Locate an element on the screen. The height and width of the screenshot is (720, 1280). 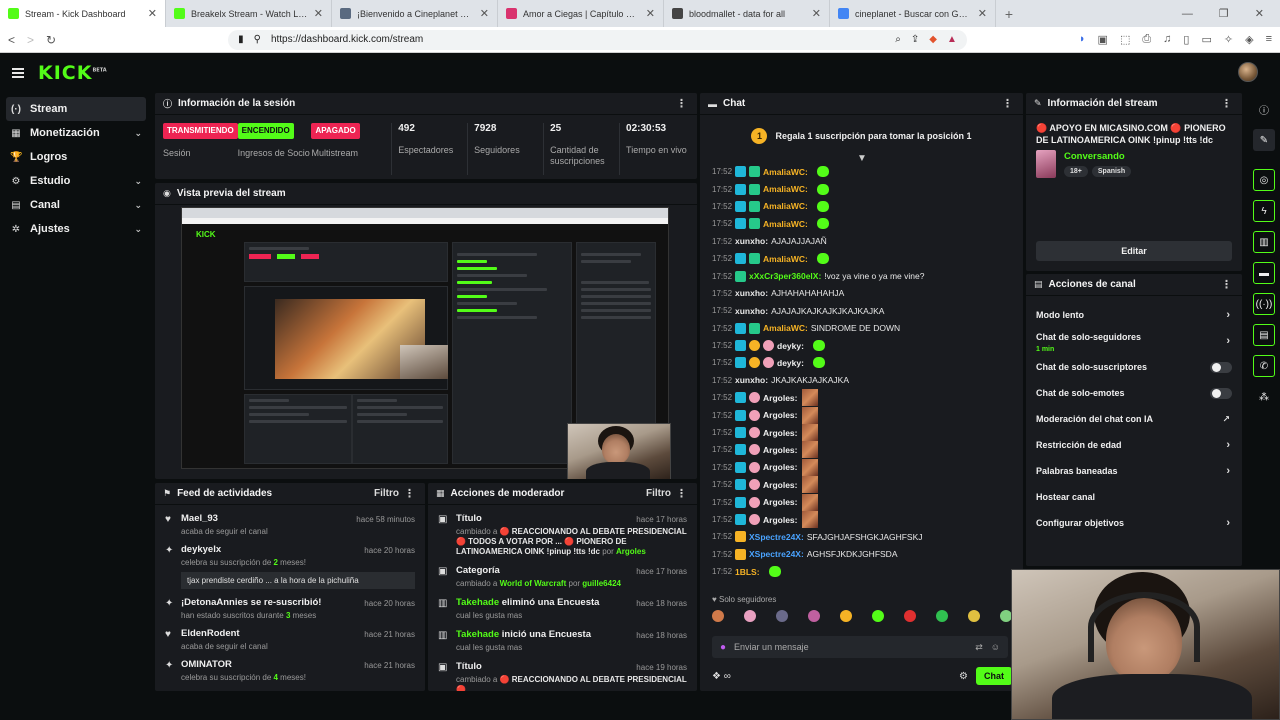
kick-logo: KICKBETA is located at coordinates (72, 73).